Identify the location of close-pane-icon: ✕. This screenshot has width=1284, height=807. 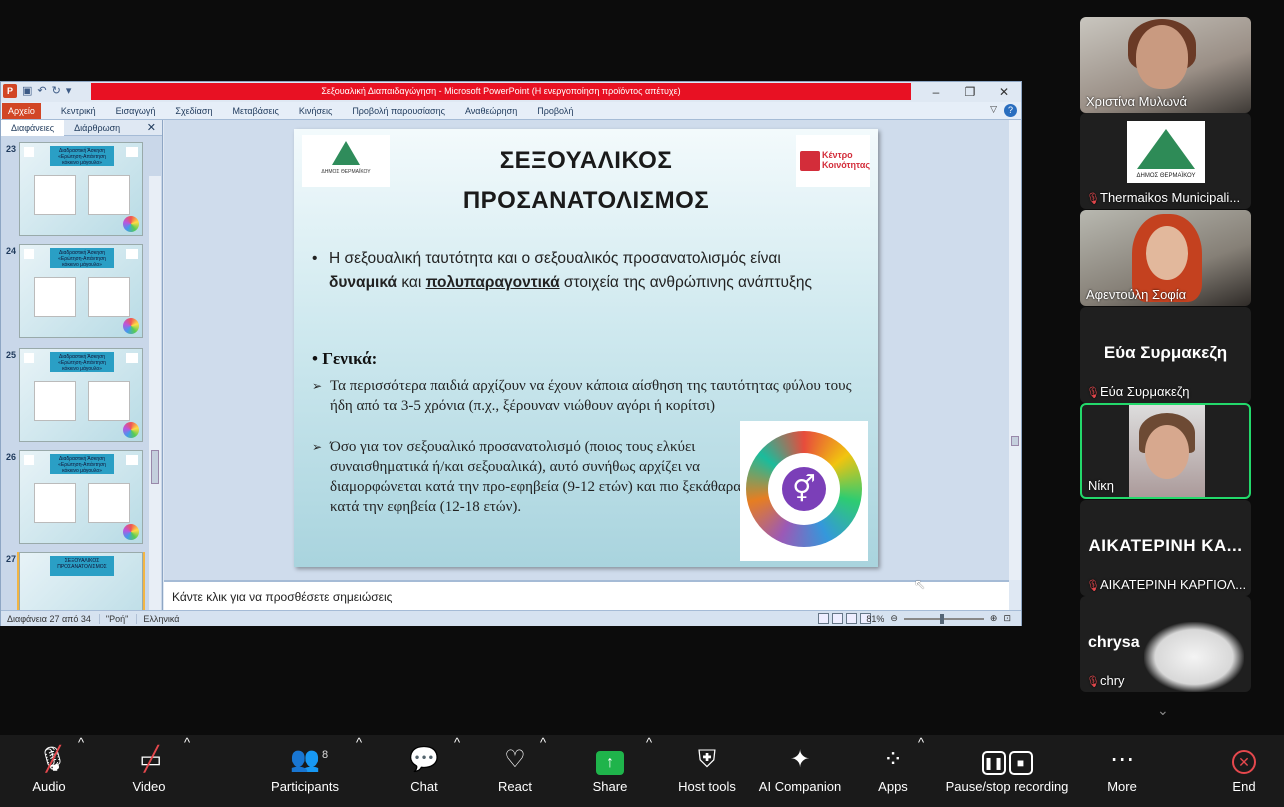
(151, 127).